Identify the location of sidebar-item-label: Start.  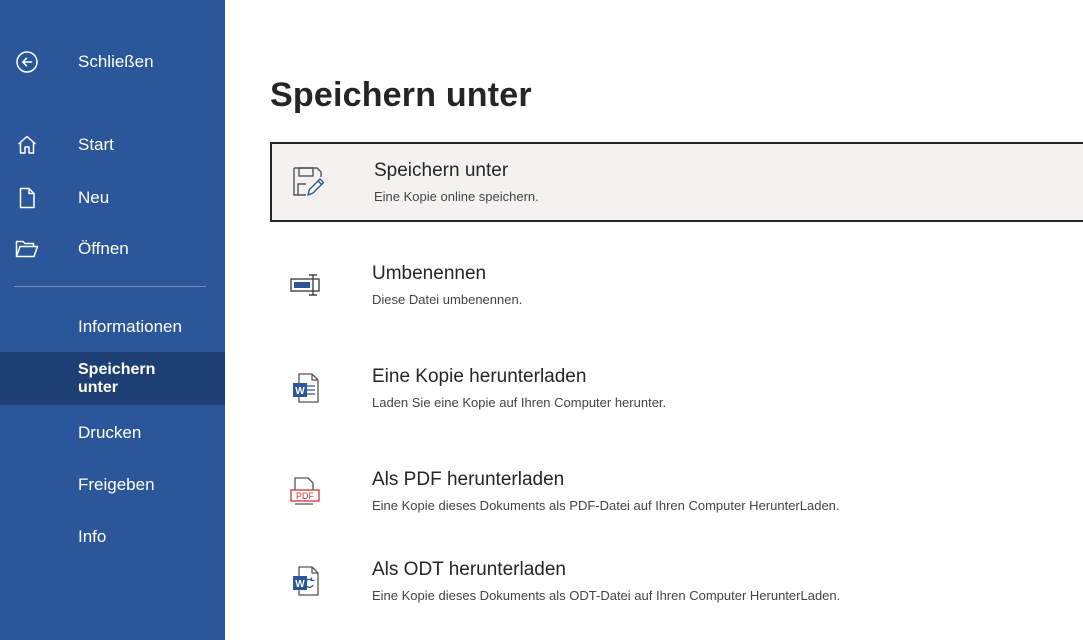
(96, 144).